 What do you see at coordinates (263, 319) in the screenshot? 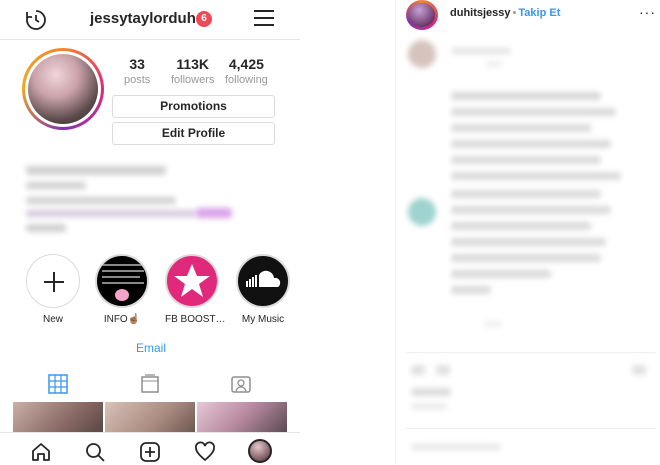
I see `highlight-my-music-label: My Music` at bounding box center [263, 319].